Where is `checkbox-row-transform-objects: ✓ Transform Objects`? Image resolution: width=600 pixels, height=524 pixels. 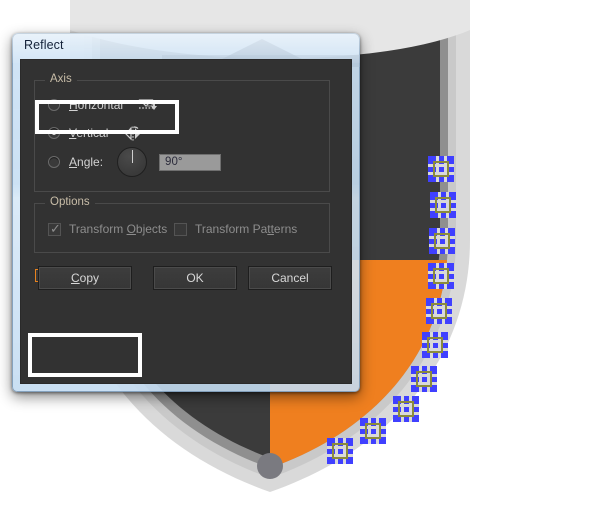
checkbox-row-transform-objects: ✓ Transform Objects is located at coordinates (107, 229).